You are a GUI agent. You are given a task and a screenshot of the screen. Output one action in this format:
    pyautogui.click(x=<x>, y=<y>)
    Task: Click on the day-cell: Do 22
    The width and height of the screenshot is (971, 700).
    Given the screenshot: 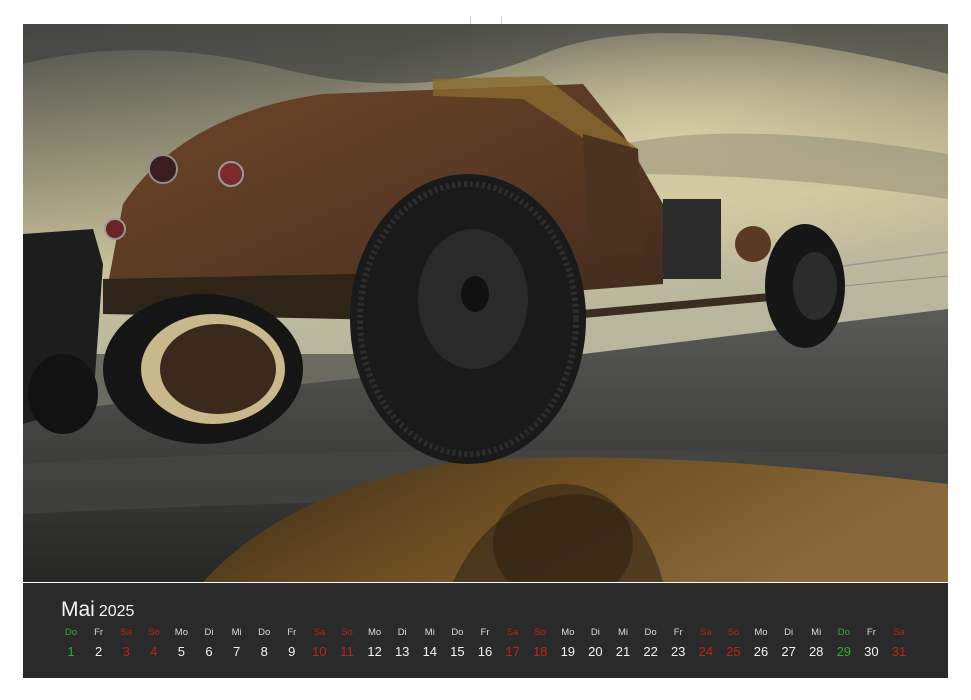 What is the action you would take?
    pyautogui.click(x=651, y=643)
    